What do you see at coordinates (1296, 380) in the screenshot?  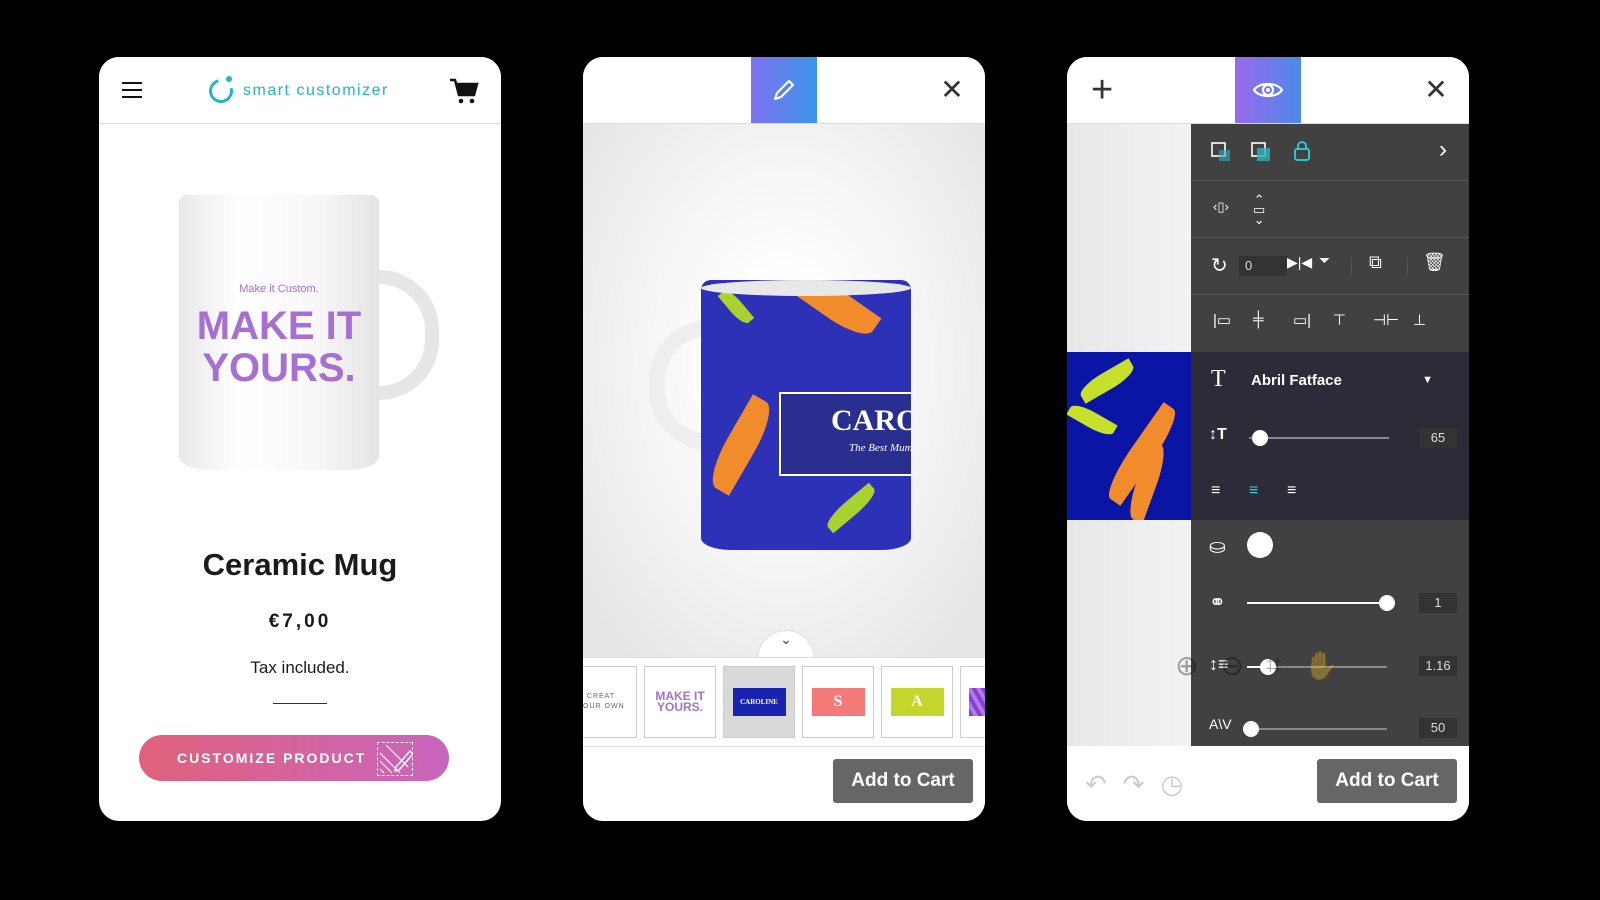 I see `font-family-select: Abril Fatface` at bounding box center [1296, 380].